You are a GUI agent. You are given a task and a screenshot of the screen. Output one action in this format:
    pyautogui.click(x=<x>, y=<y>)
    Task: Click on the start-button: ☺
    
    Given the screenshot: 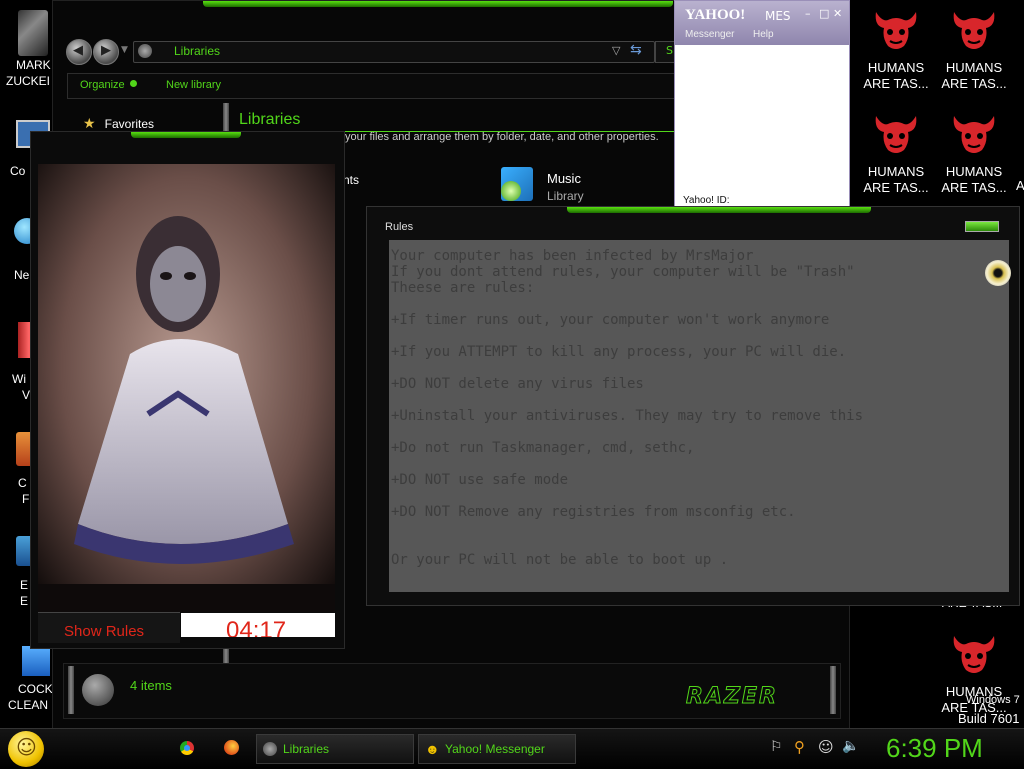 What is the action you would take?
    pyautogui.click(x=26, y=749)
    